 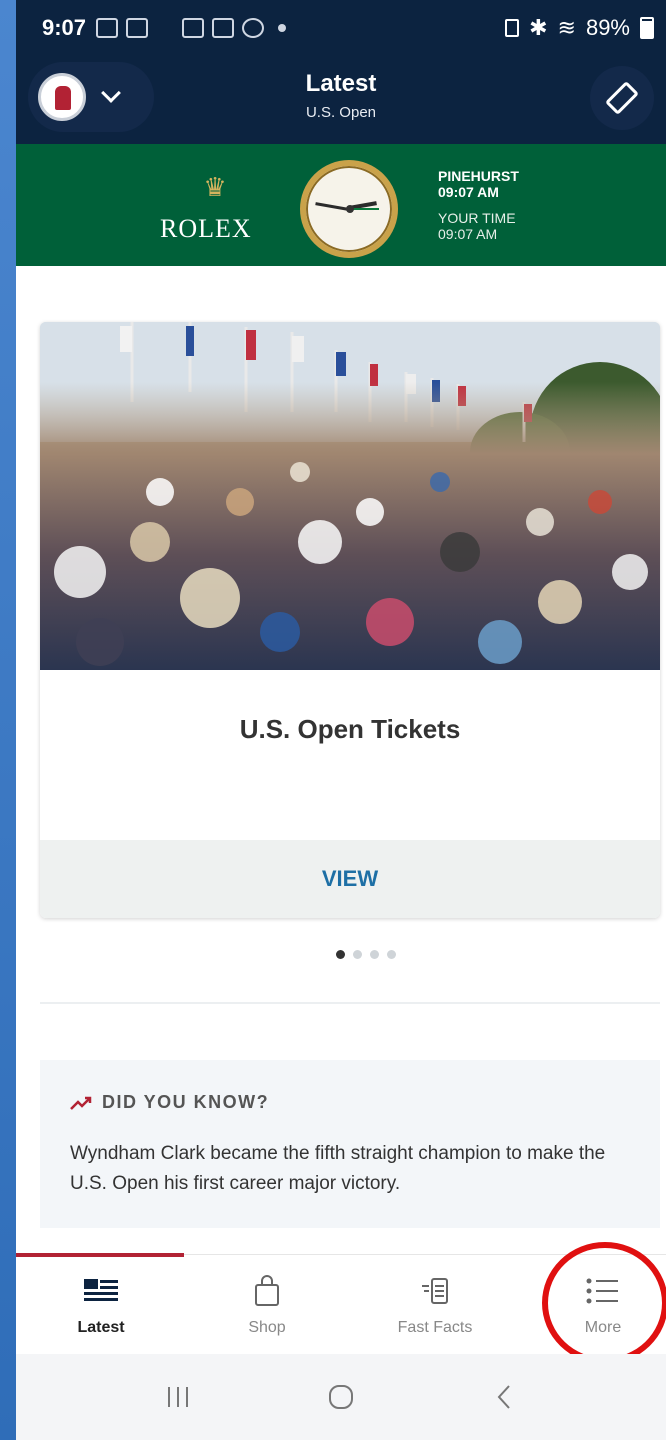 What do you see at coordinates (512, 28) in the screenshot?
I see `vibrate-icon` at bounding box center [512, 28].